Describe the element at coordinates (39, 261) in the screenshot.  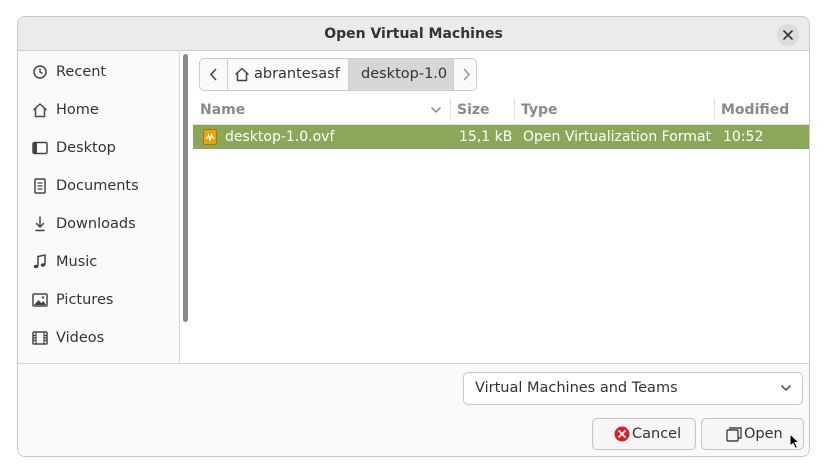
I see `music-icon` at that location.